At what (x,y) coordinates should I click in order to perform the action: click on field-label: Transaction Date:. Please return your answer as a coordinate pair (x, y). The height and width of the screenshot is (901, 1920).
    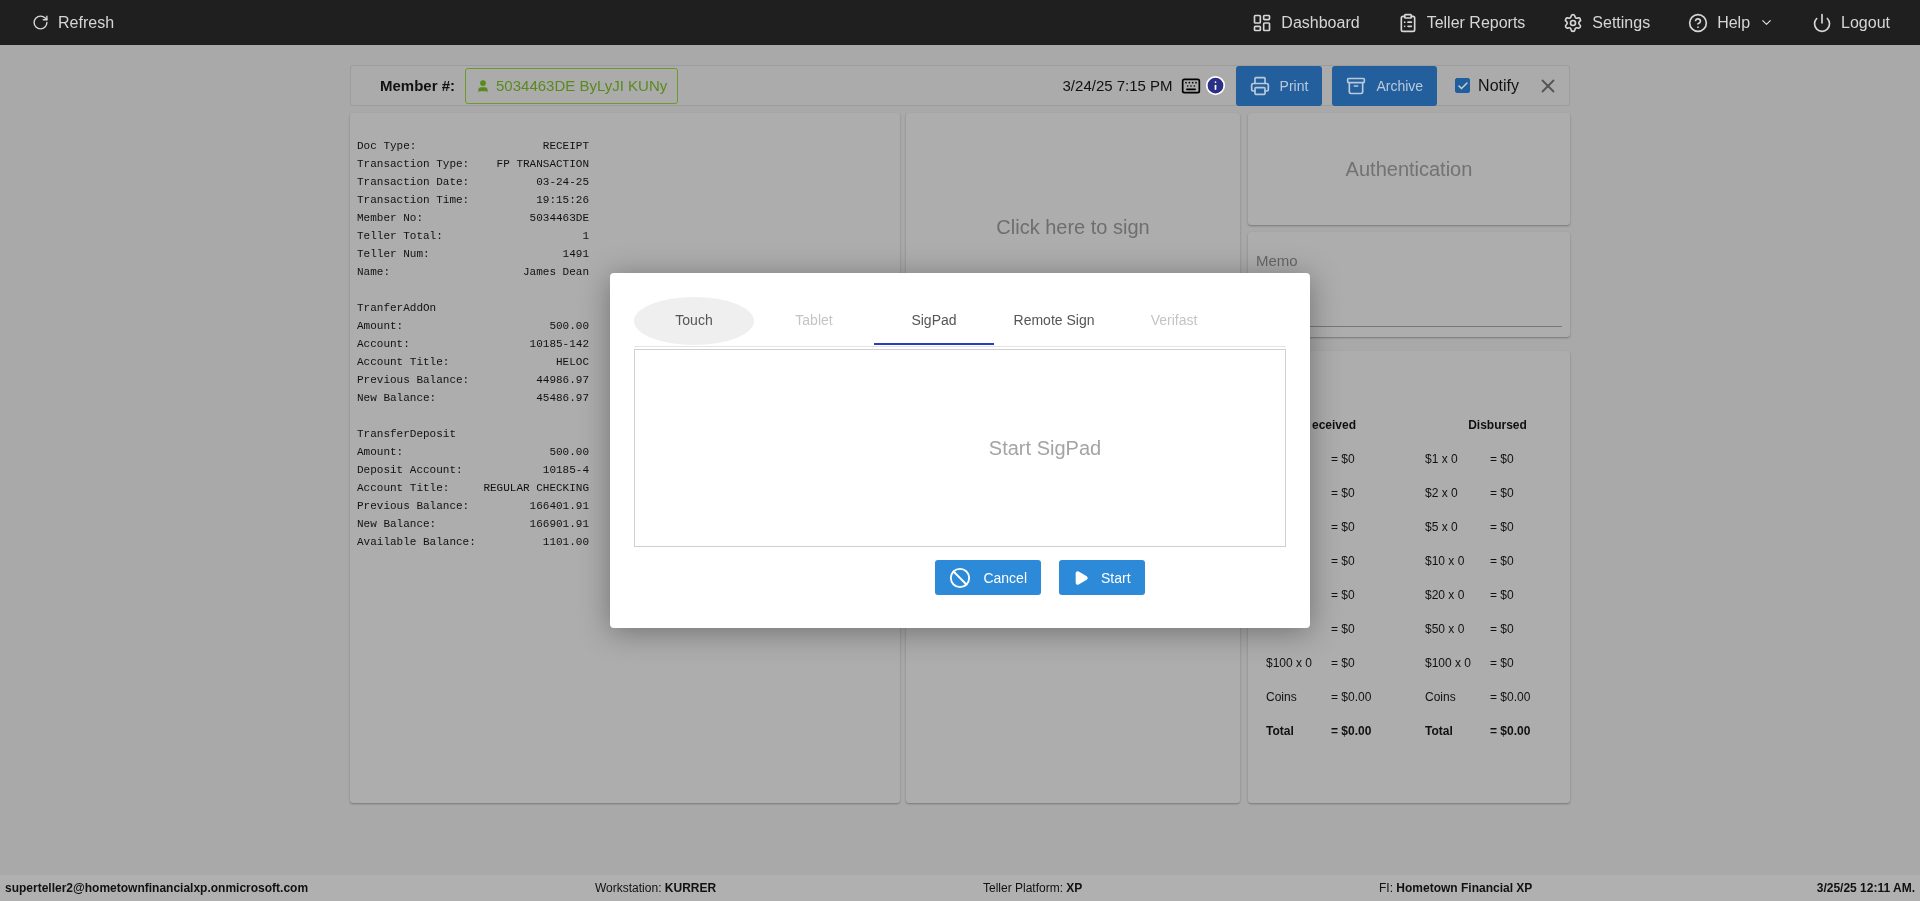
    Looking at the image, I should click on (414, 182).